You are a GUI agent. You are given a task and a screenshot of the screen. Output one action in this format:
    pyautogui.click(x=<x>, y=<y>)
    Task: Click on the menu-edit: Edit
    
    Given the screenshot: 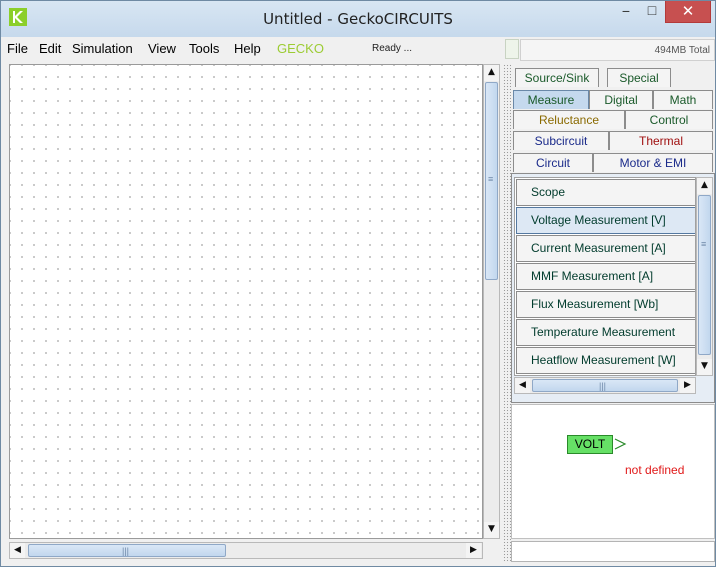 What is the action you would take?
    pyautogui.click(x=50, y=48)
    